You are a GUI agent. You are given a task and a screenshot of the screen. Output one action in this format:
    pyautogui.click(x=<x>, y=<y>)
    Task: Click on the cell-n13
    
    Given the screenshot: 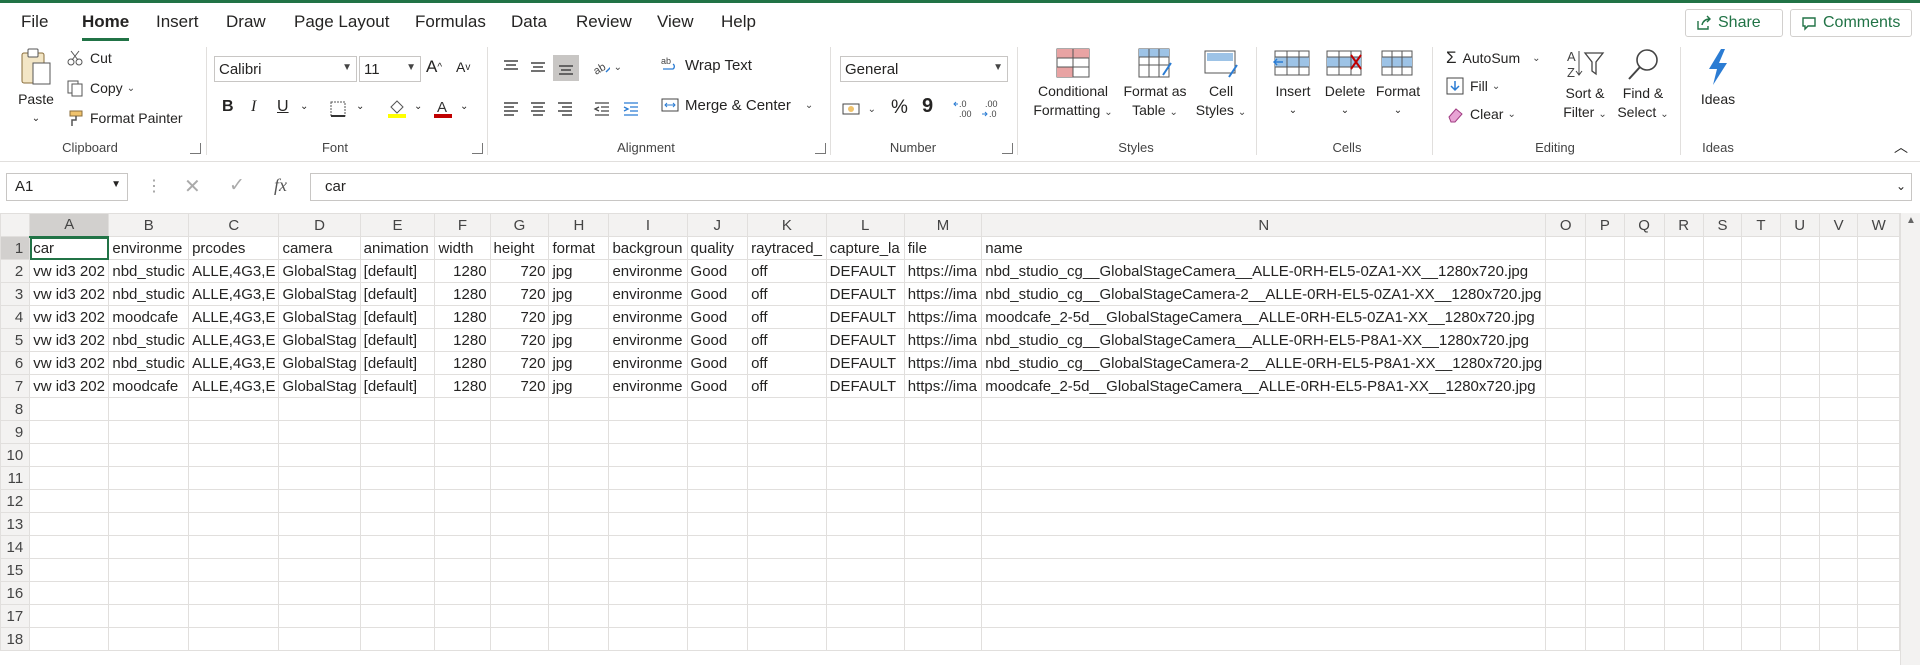 What is the action you would take?
    pyautogui.click(x=1264, y=524)
    